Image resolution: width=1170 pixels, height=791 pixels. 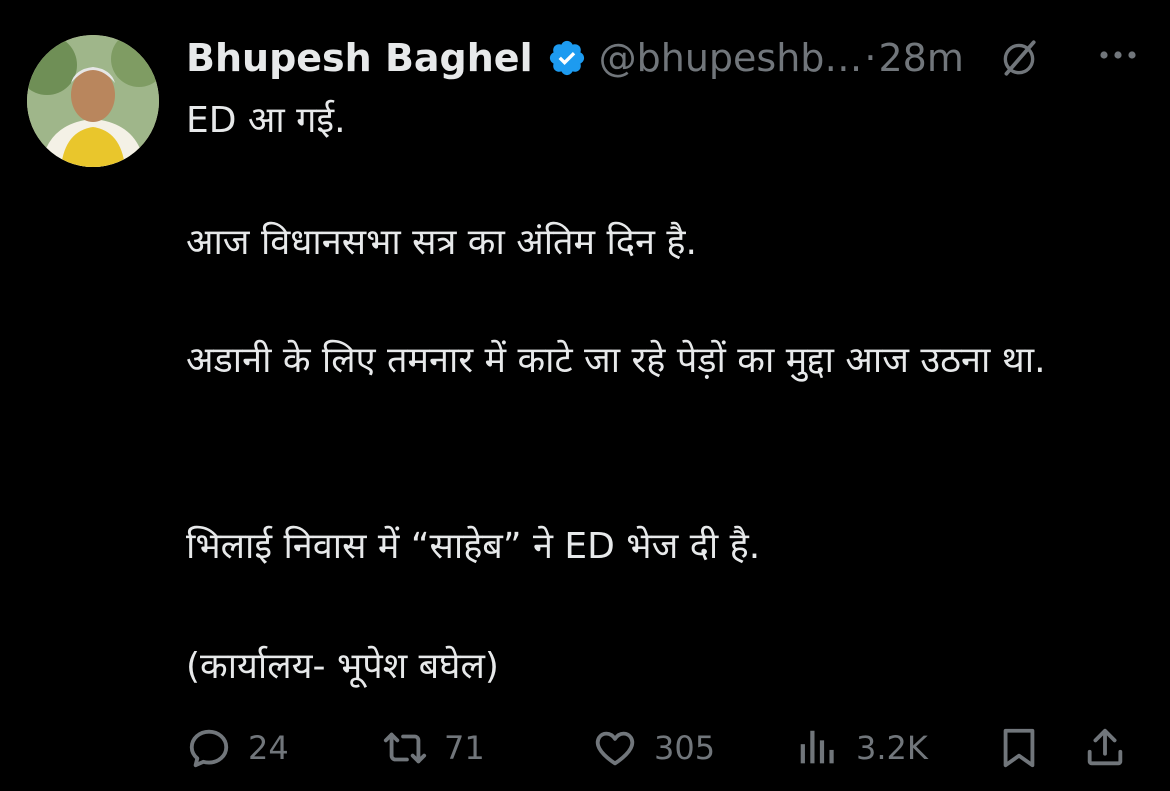 What do you see at coordinates (237, 748) in the screenshot?
I see `reply-button: 24` at bounding box center [237, 748].